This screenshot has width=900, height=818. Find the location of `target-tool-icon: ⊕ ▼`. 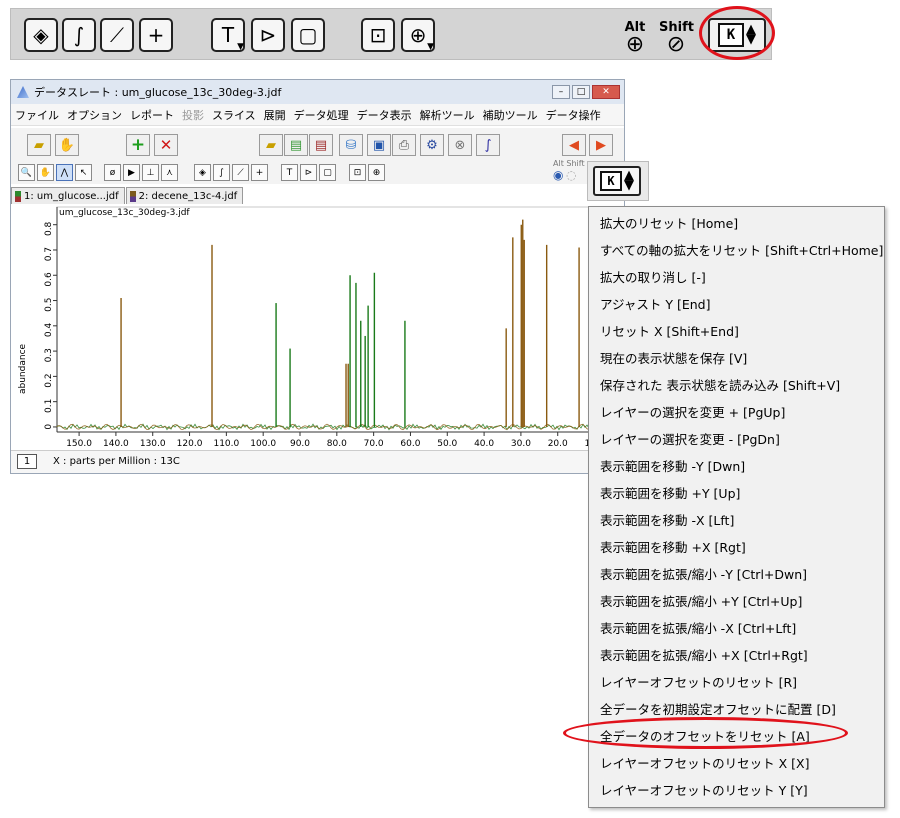

target-tool-icon: ⊕ ▼ is located at coordinates (418, 35).